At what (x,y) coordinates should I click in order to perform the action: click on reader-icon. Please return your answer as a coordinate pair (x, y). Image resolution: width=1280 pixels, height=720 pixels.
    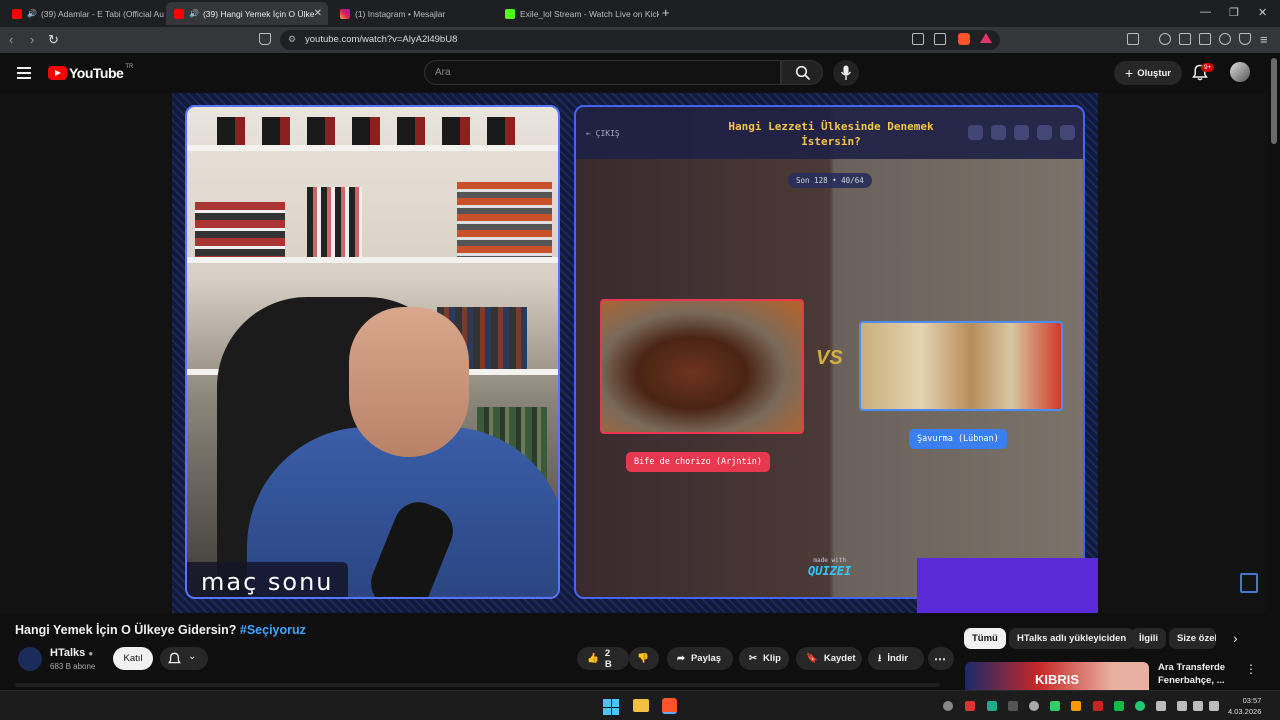
    Looking at the image, I should click on (1133, 39).